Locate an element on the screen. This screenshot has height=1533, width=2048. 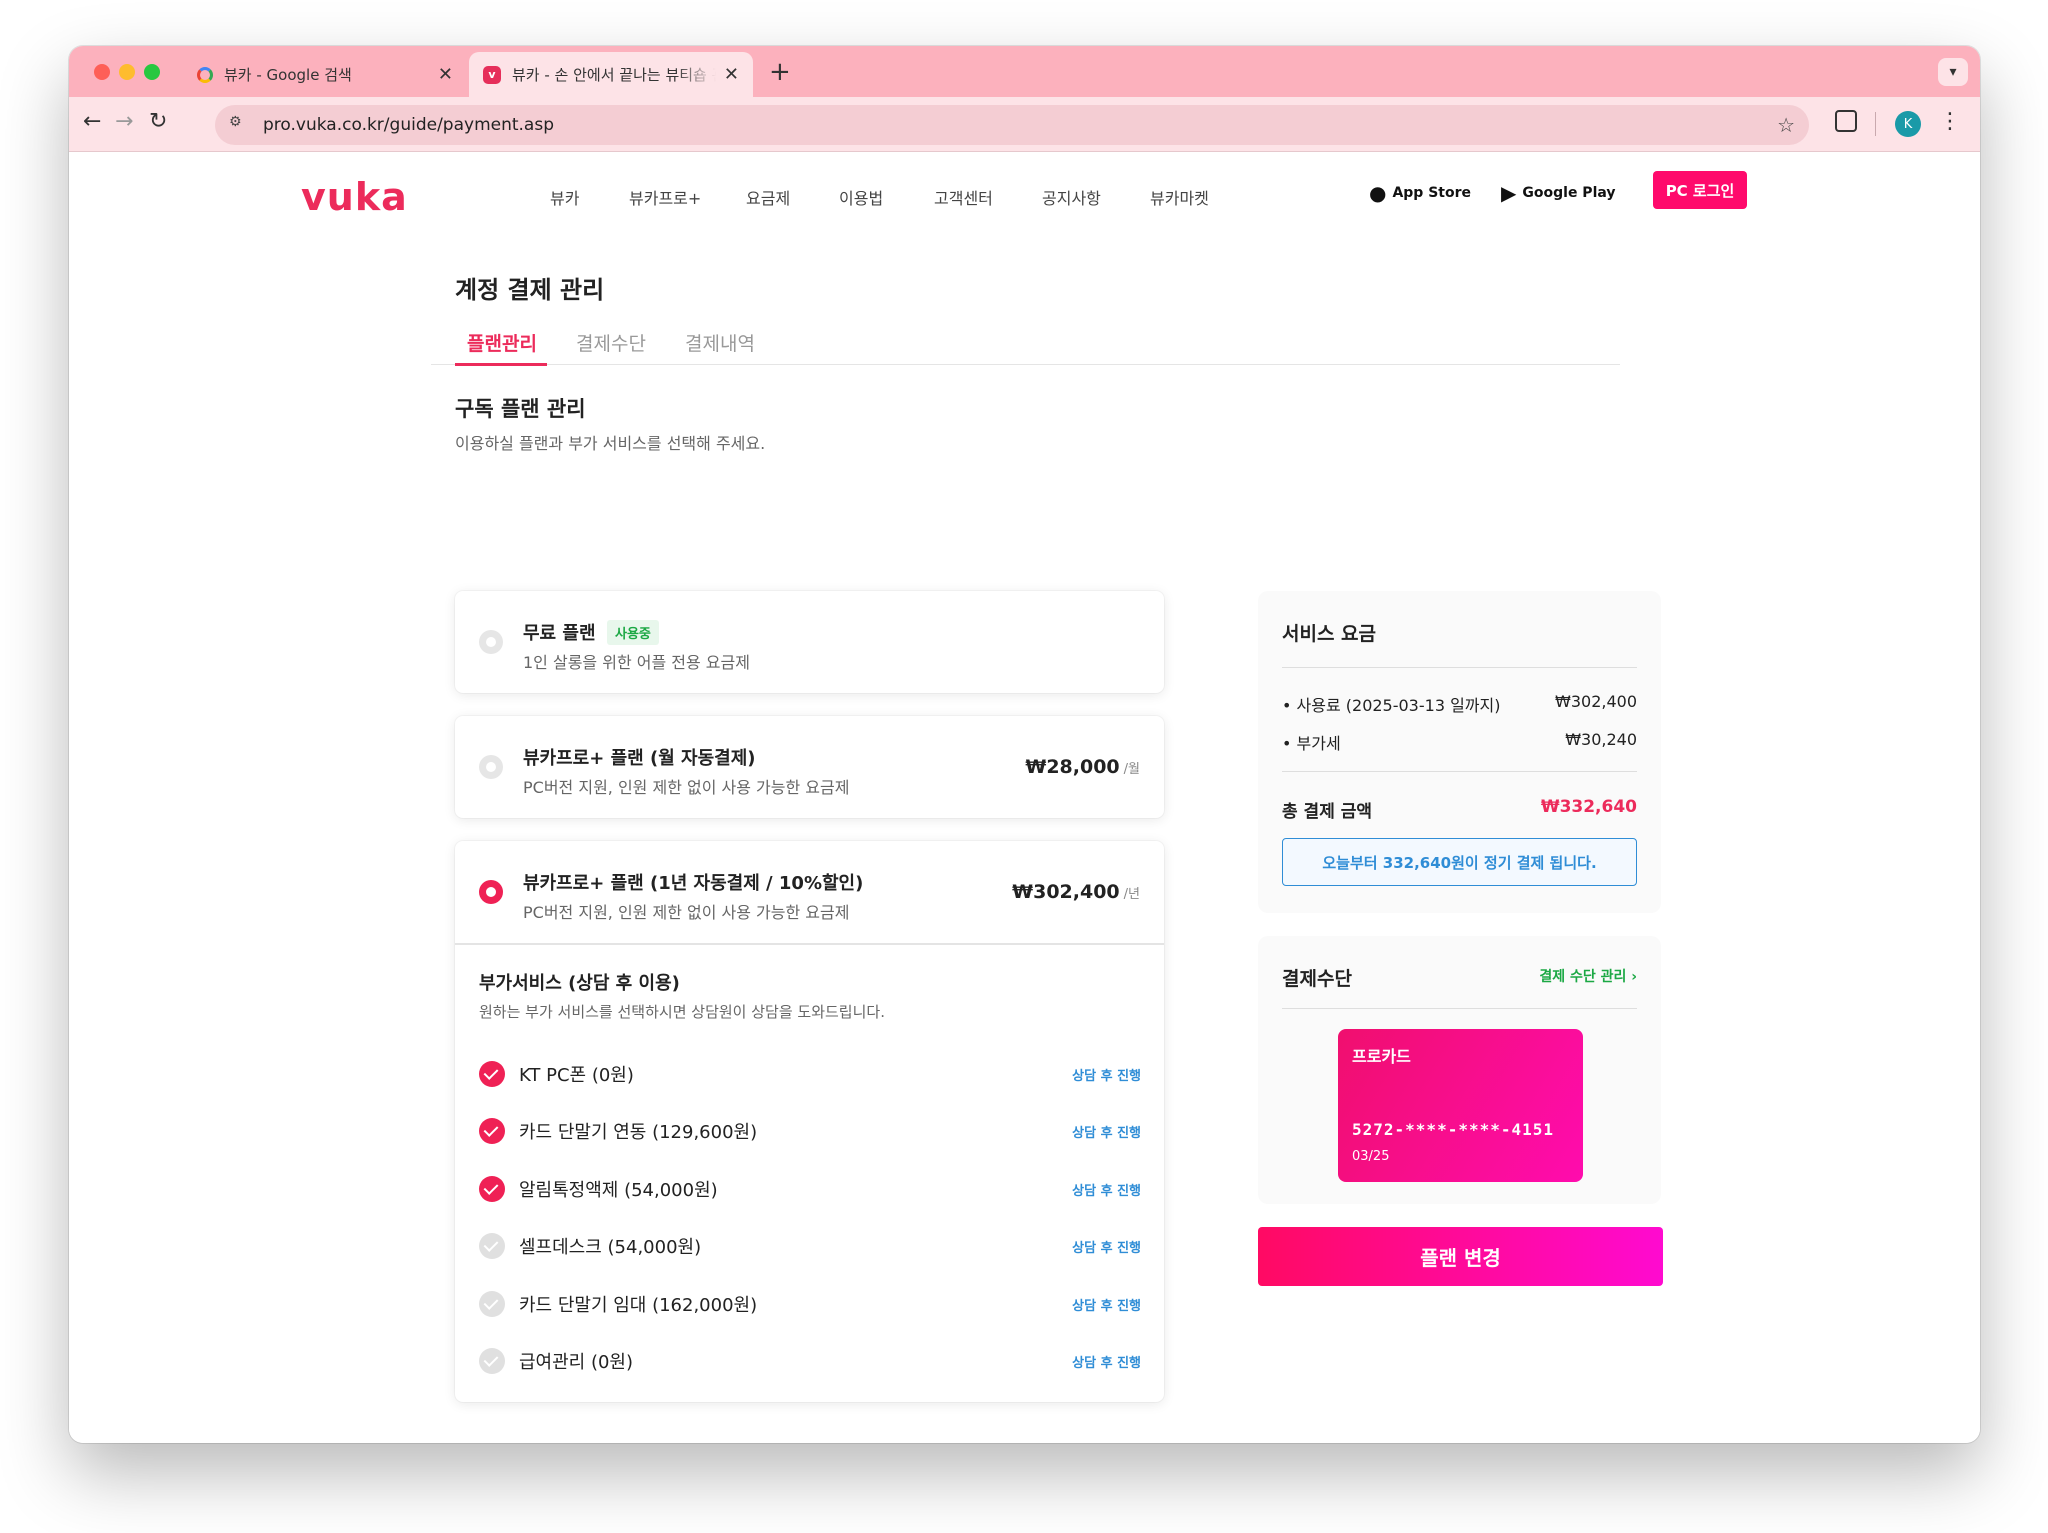
addon-item: 카드 단말기 연동 (129,600원) 상담 후 진행 is located at coordinates (810, 1131).